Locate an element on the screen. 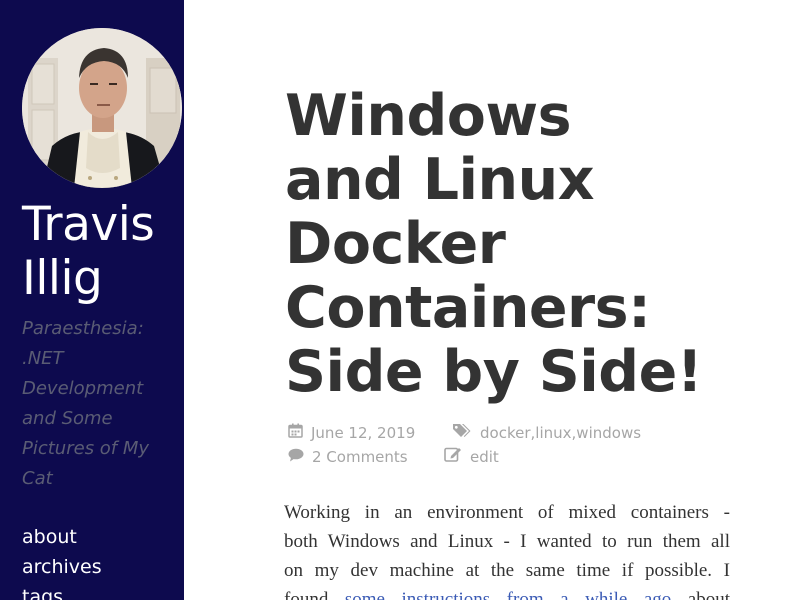 The height and width of the screenshot is (600, 800). site-title: Travis Illig is located at coordinates (102, 252).